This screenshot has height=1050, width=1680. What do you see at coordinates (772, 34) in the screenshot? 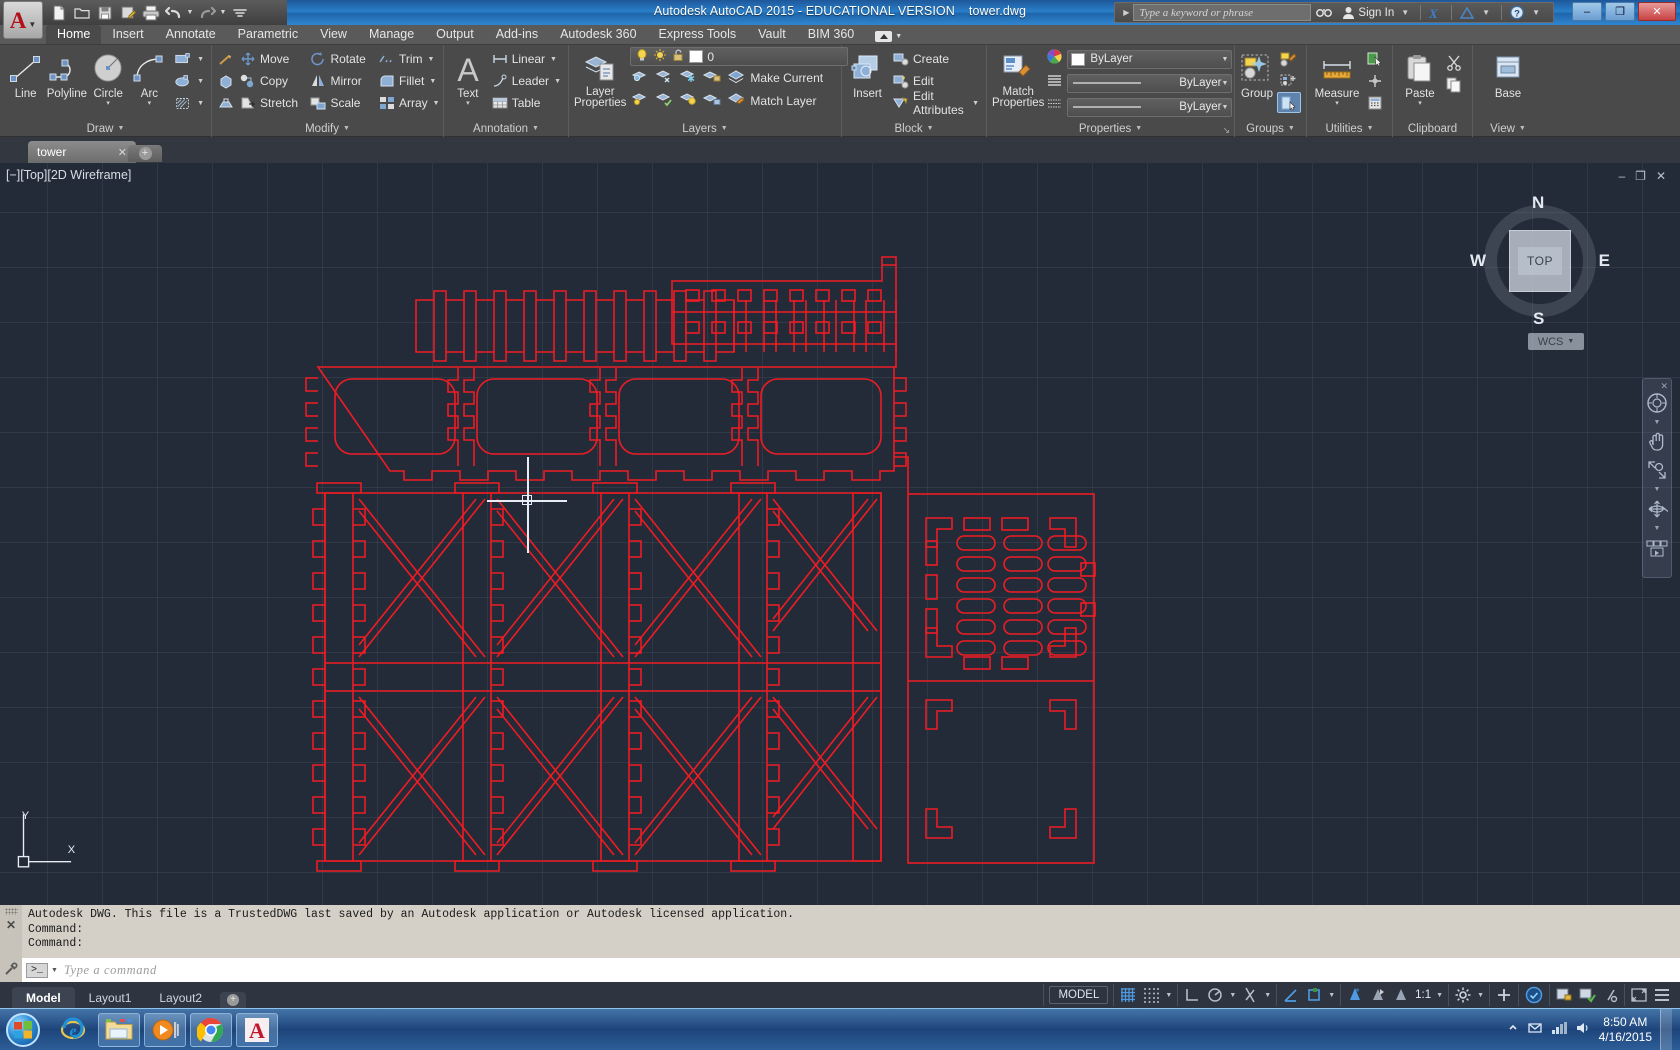
I see `ribbon-tab-vault: Vault` at bounding box center [772, 34].